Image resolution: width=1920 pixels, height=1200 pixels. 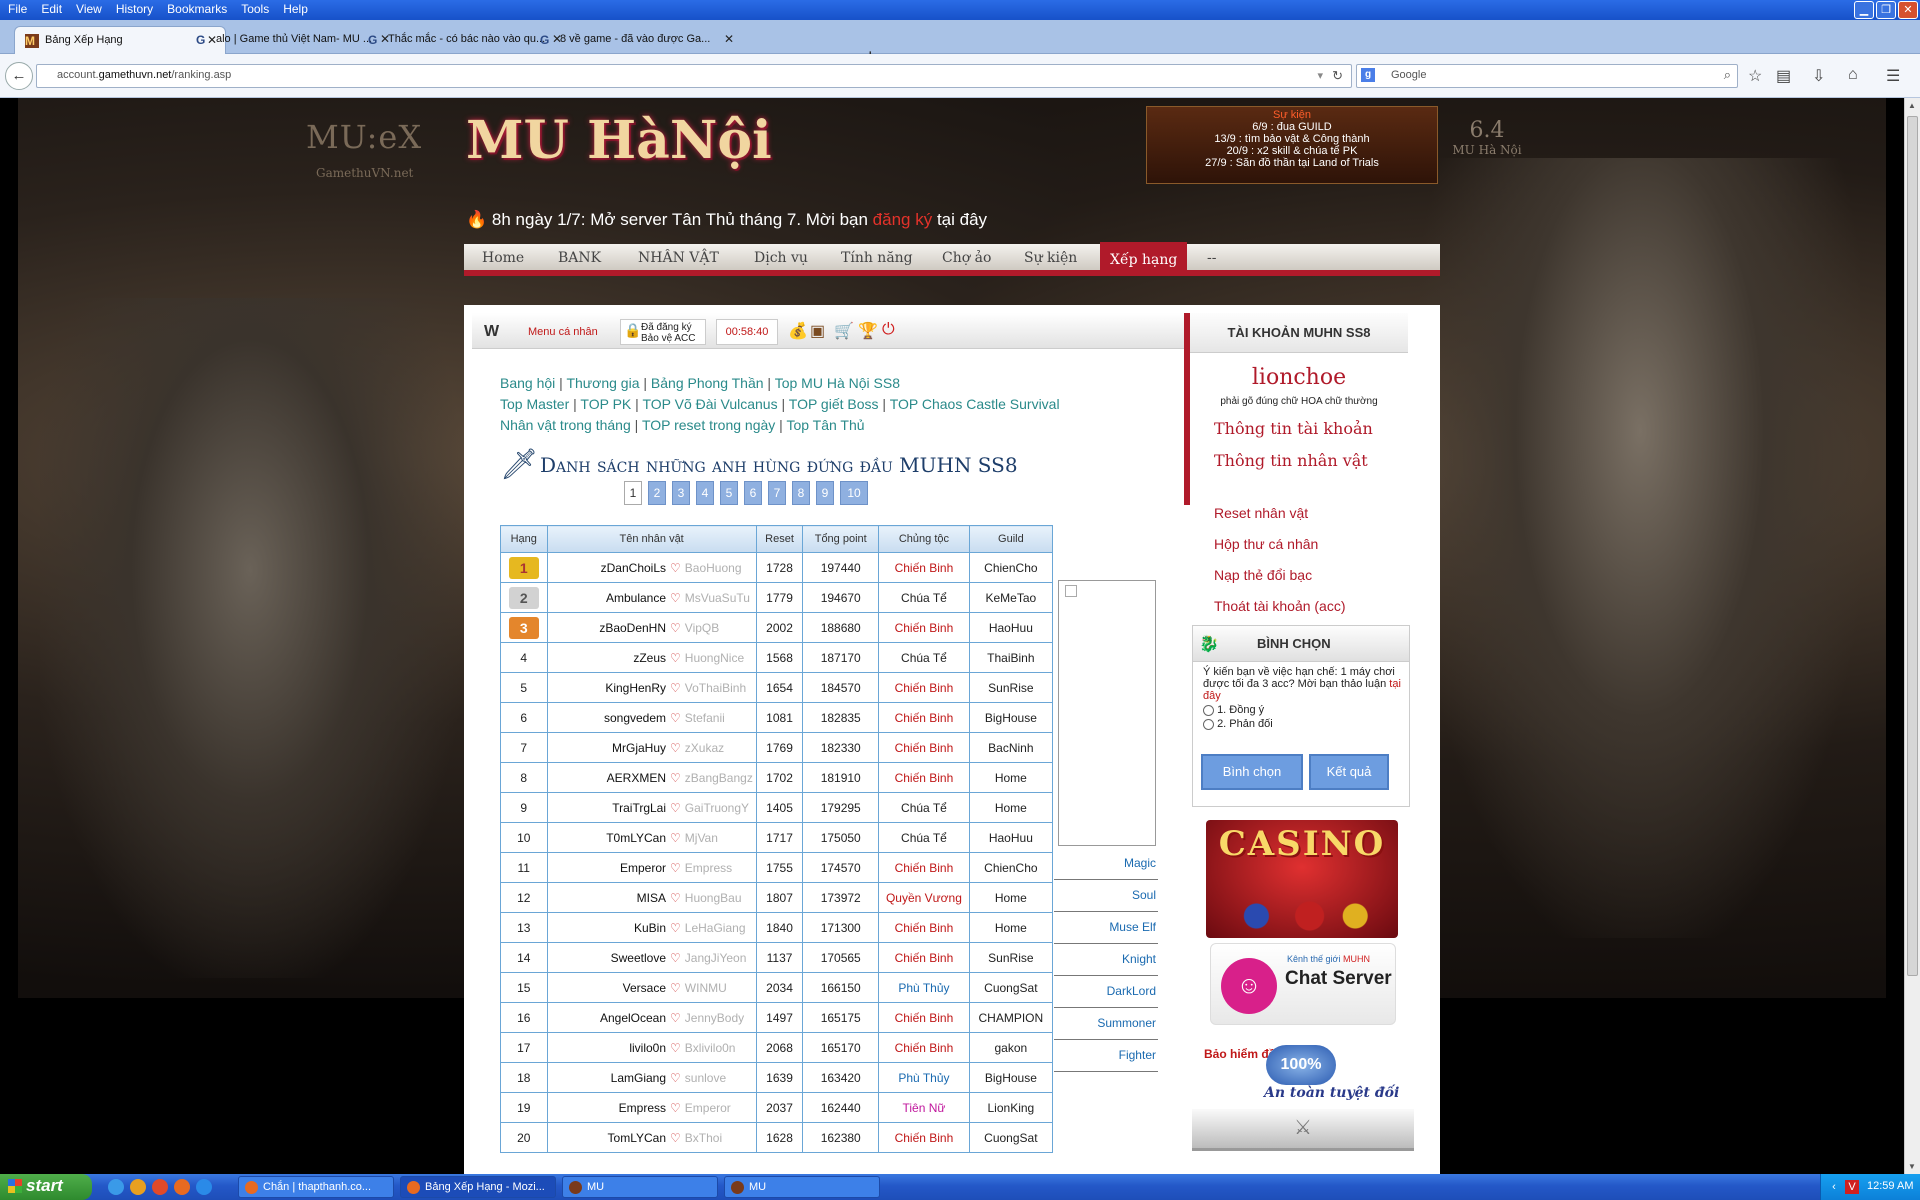 I want to click on page-4: 4, so click(x=705, y=493).